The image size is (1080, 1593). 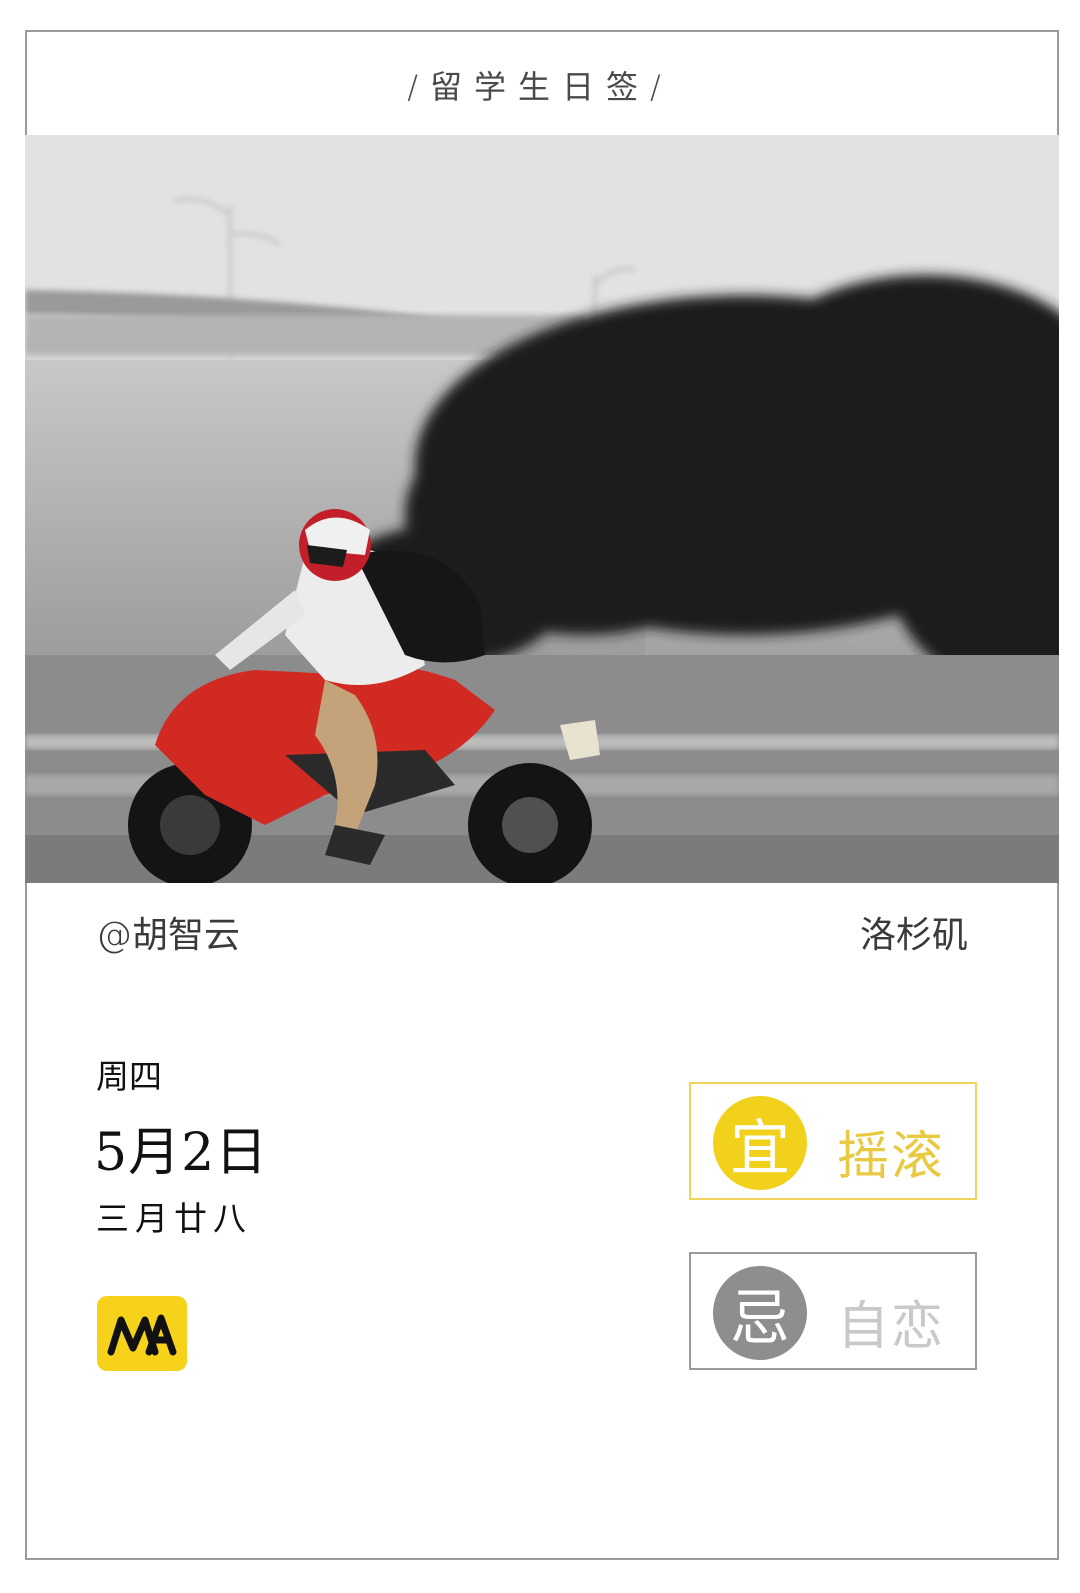 What do you see at coordinates (181, 1153) in the screenshot?
I see `date-label: 5月2日` at bounding box center [181, 1153].